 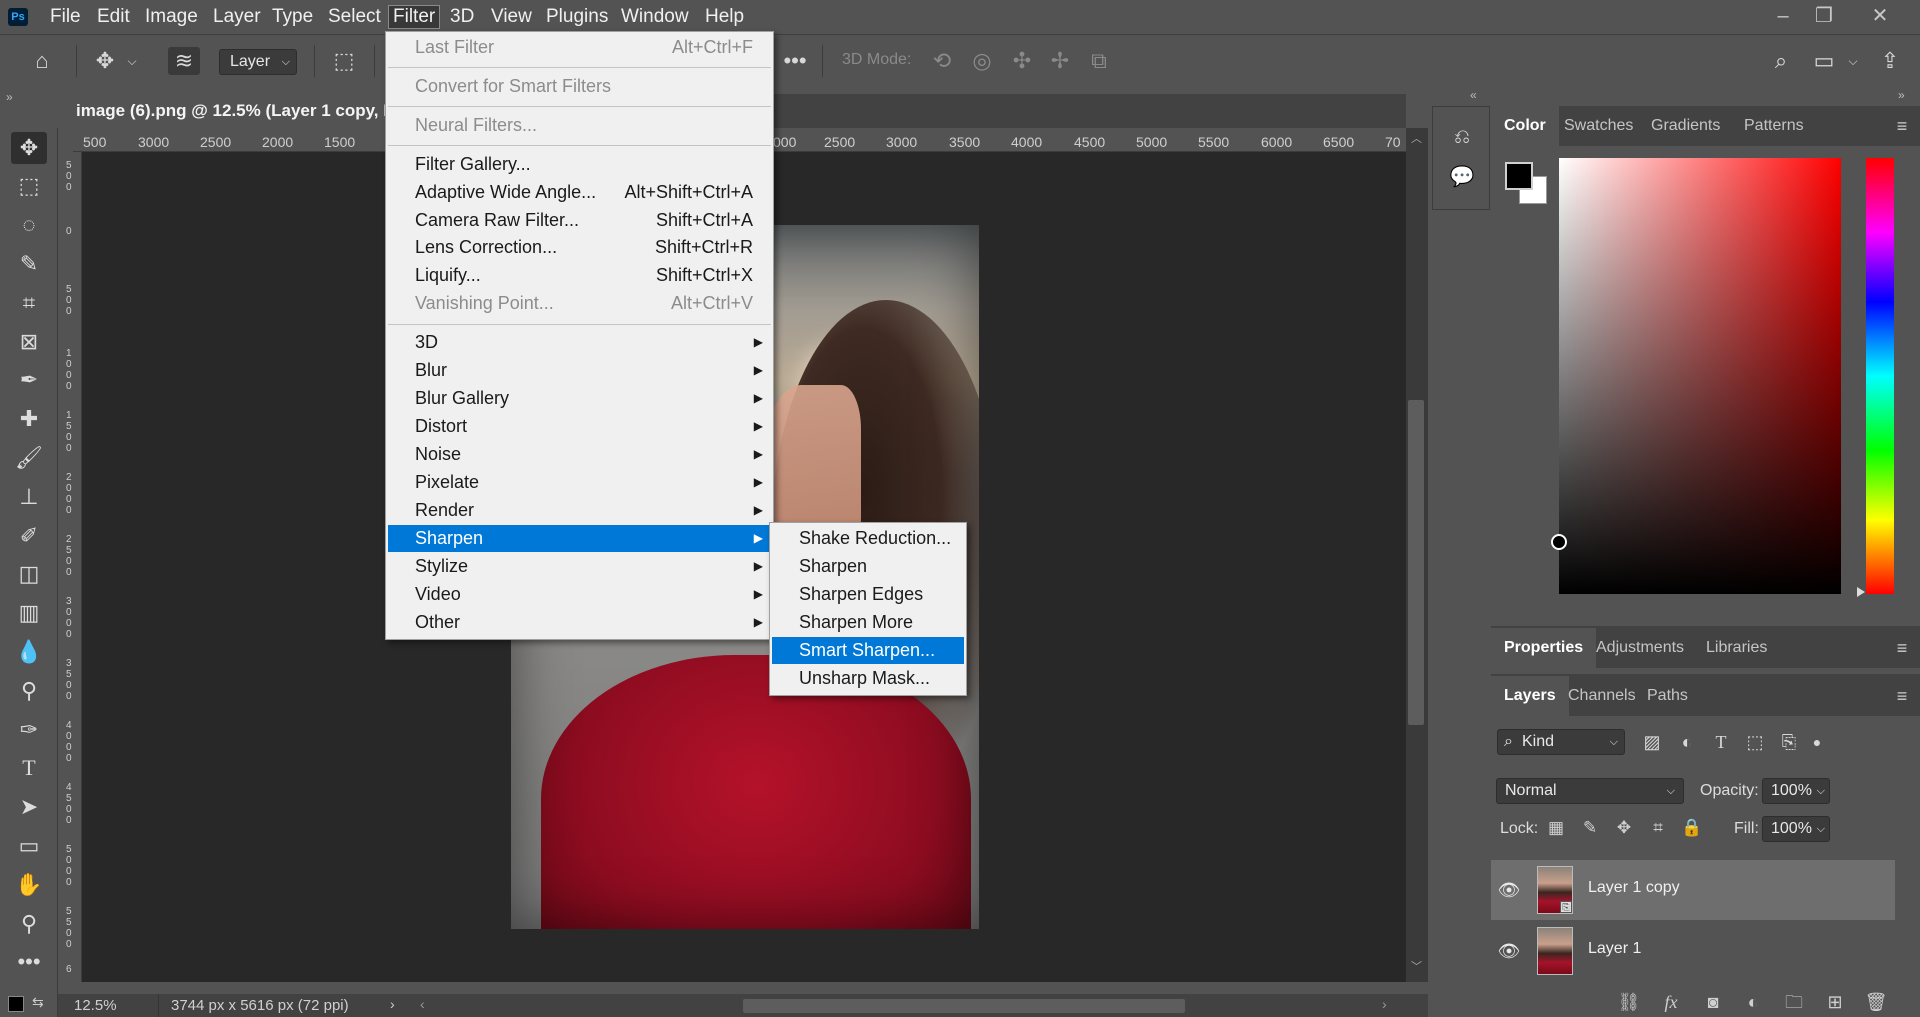 What do you see at coordinates (579, 538) in the screenshot?
I see `menu-item-sharpen: Sharpen ▶` at bounding box center [579, 538].